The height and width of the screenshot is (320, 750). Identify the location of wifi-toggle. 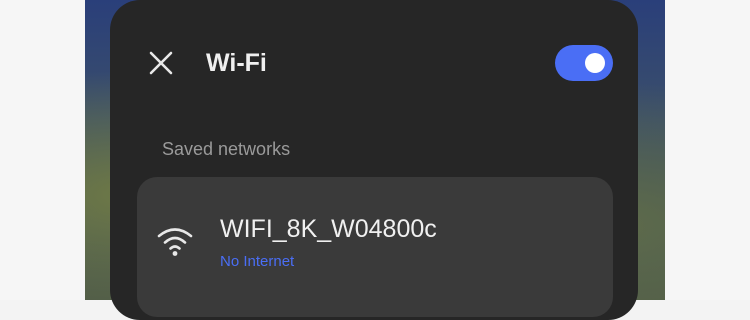
(584, 63).